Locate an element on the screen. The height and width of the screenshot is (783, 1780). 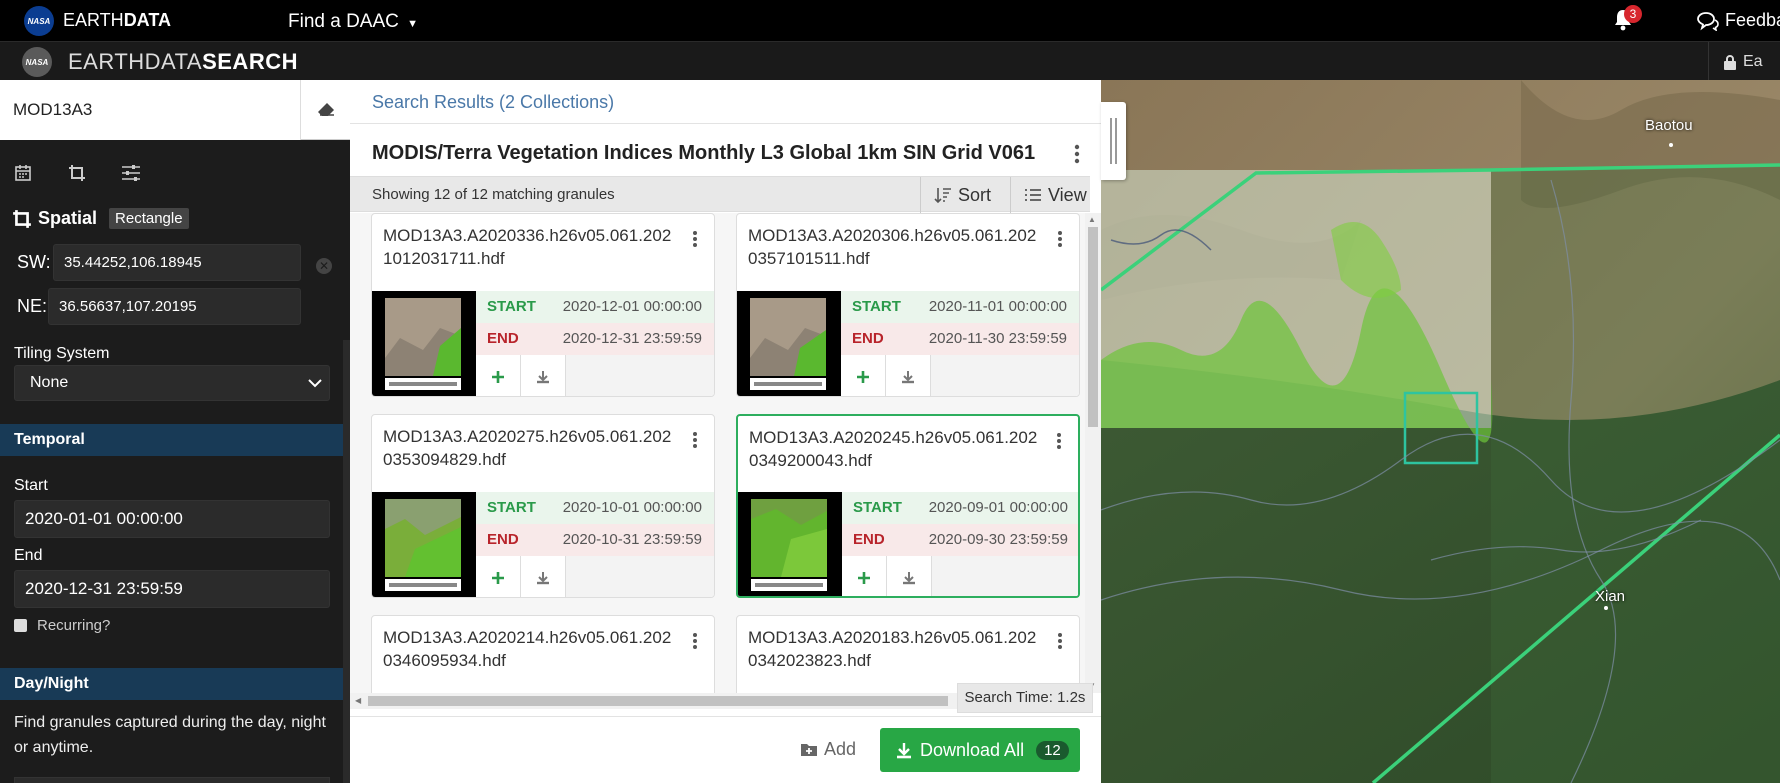
add-collection-button: Add is located at coordinates (828, 749).